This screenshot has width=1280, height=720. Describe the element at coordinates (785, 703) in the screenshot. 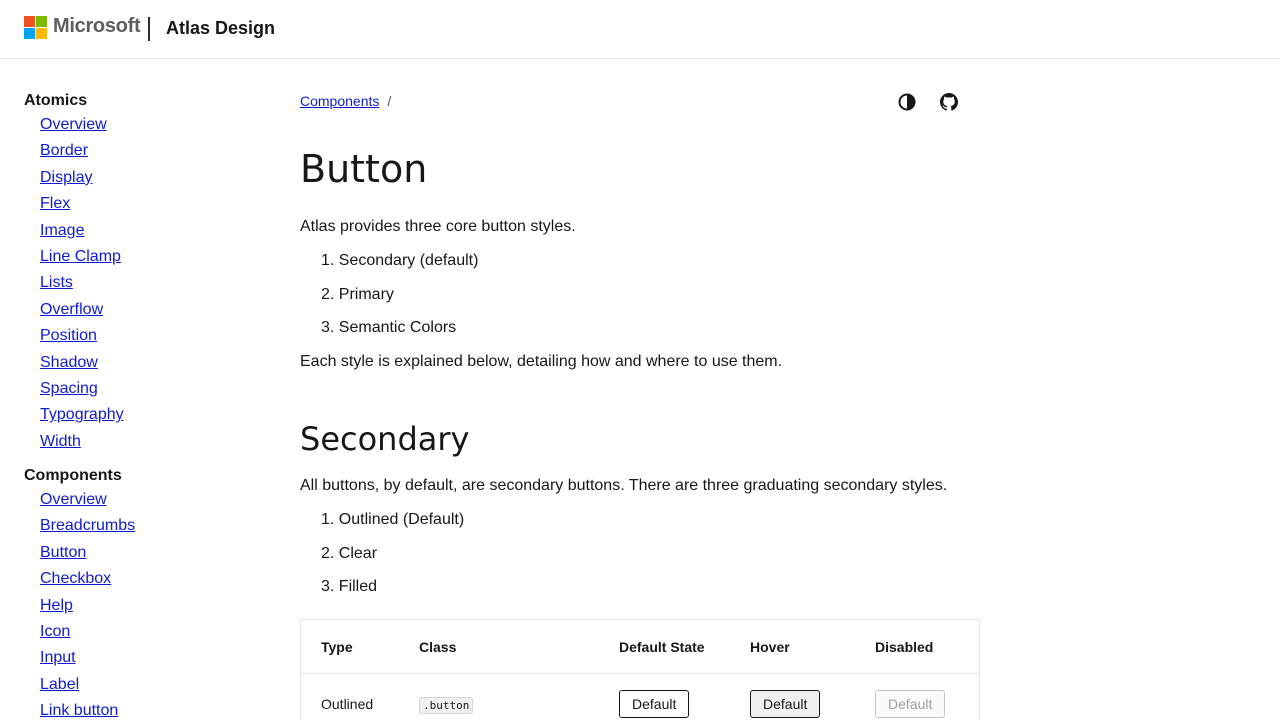

I see `hover-state-button: Default` at that location.